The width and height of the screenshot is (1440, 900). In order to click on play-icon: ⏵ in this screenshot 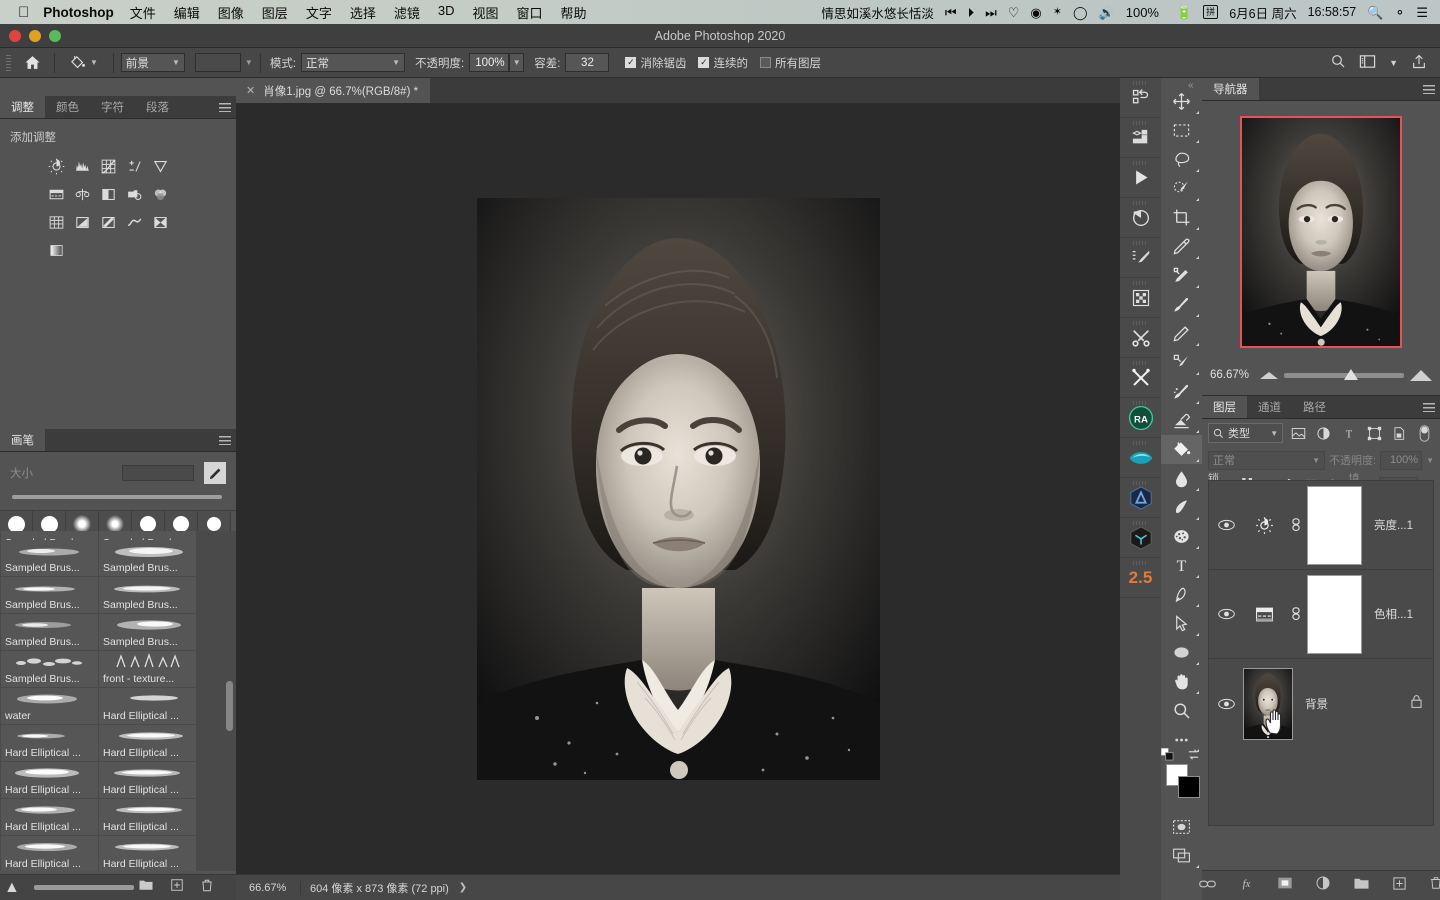, I will do `click(971, 12)`.